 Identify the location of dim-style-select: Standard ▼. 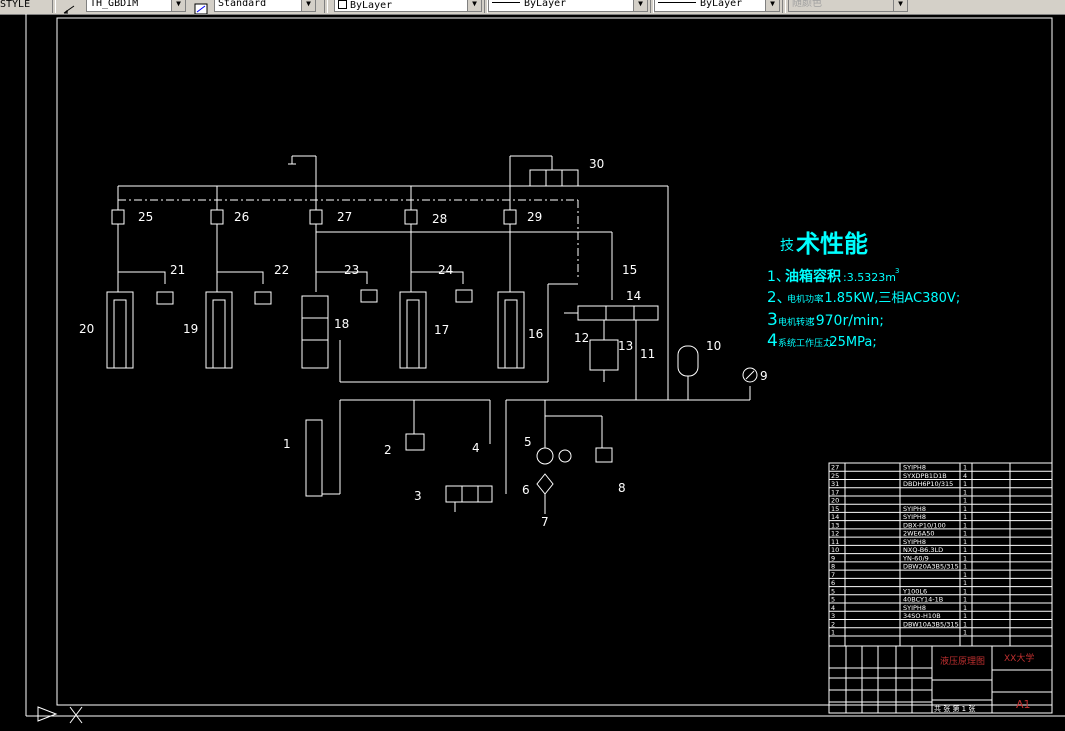
(265, 6).